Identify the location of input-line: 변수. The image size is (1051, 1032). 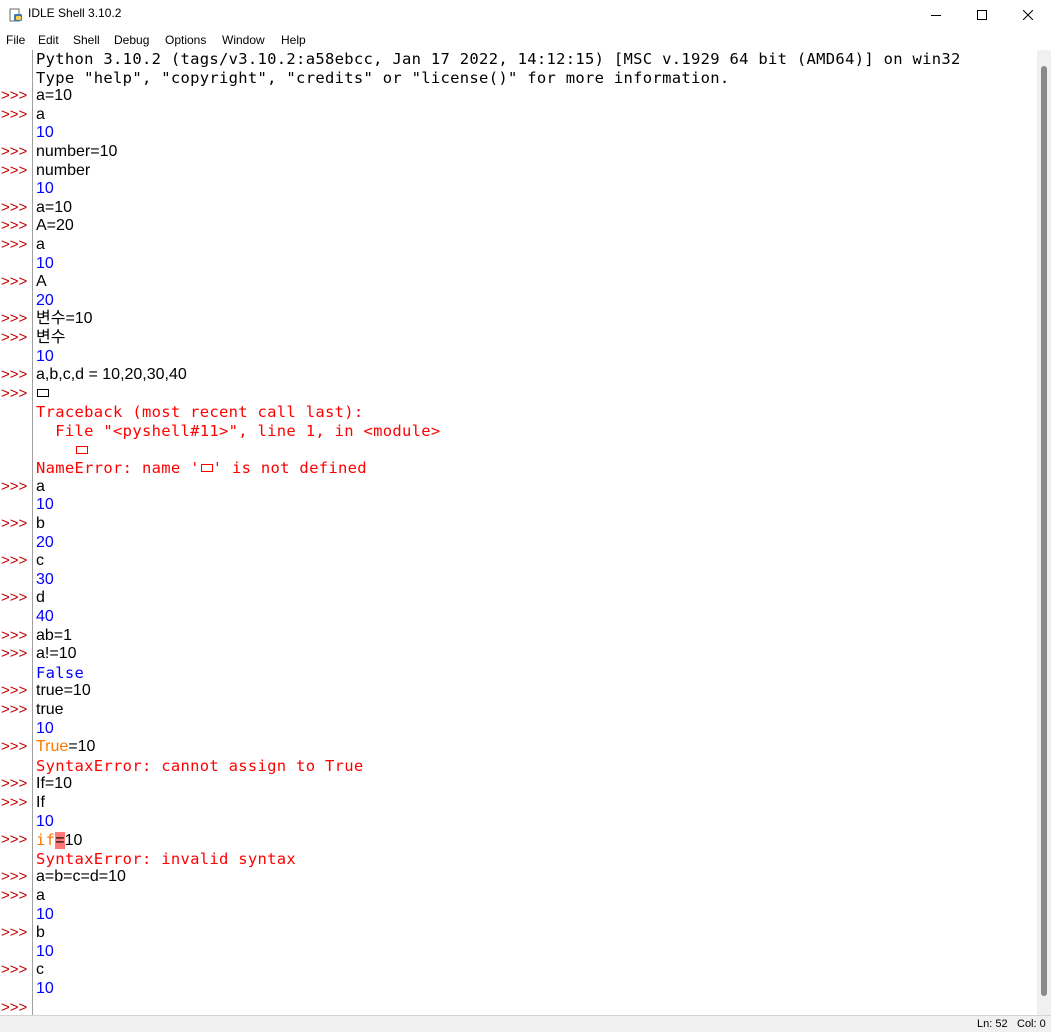
(51, 337).